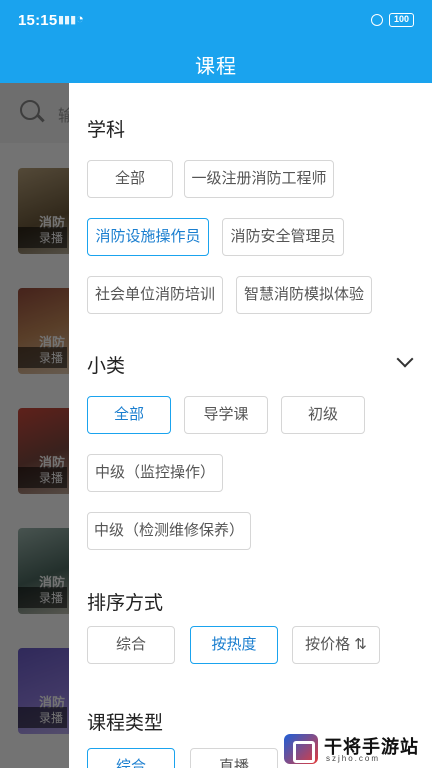 The image size is (432, 768). What do you see at coordinates (234, 758) in the screenshot?
I see `course-type-chip-live: 直播` at bounding box center [234, 758].